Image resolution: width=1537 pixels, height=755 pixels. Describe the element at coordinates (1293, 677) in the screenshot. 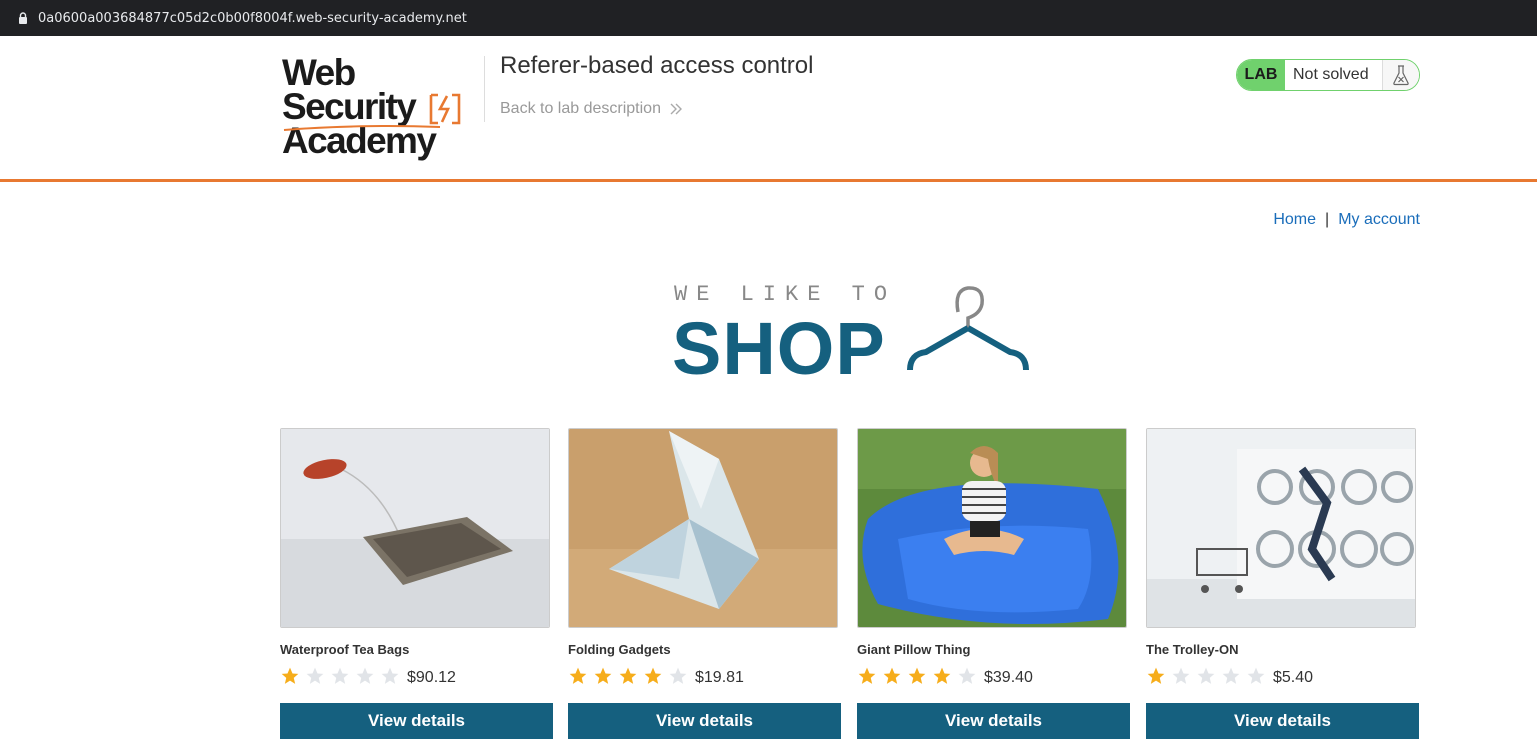

I see `product-price: $5.40` at that location.